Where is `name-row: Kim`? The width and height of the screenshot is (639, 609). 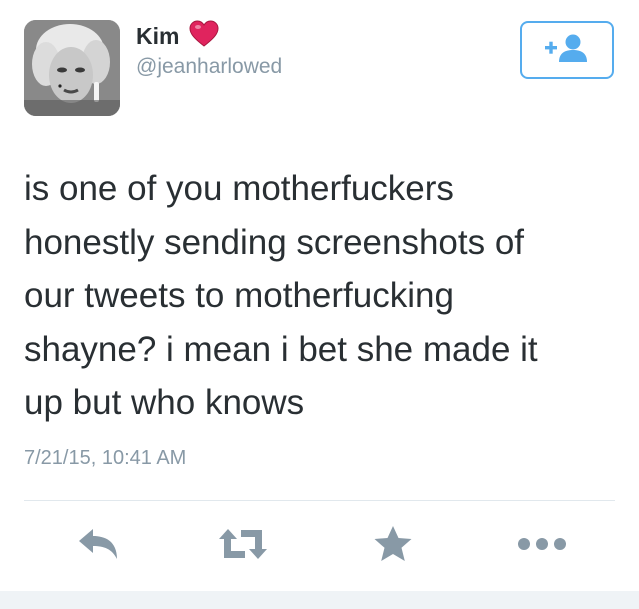 name-row: Kim is located at coordinates (177, 36).